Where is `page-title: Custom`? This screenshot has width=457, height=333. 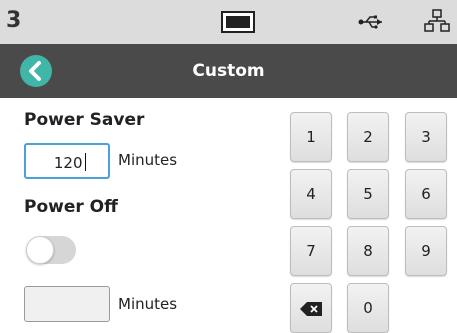 page-title: Custom is located at coordinates (228, 71).